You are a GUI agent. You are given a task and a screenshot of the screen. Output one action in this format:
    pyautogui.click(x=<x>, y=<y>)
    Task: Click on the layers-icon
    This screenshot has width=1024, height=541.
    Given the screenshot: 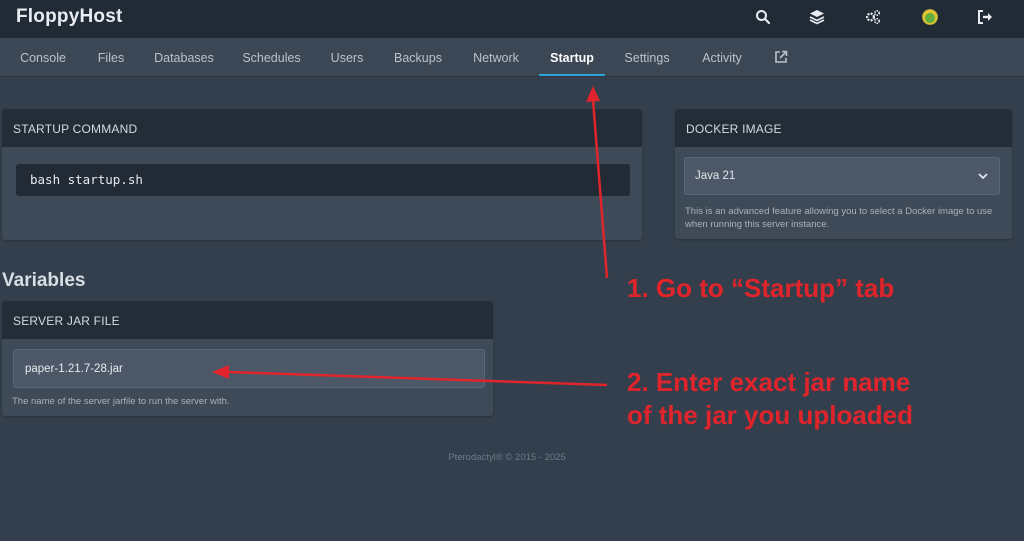 What is the action you would take?
    pyautogui.click(x=817, y=17)
    